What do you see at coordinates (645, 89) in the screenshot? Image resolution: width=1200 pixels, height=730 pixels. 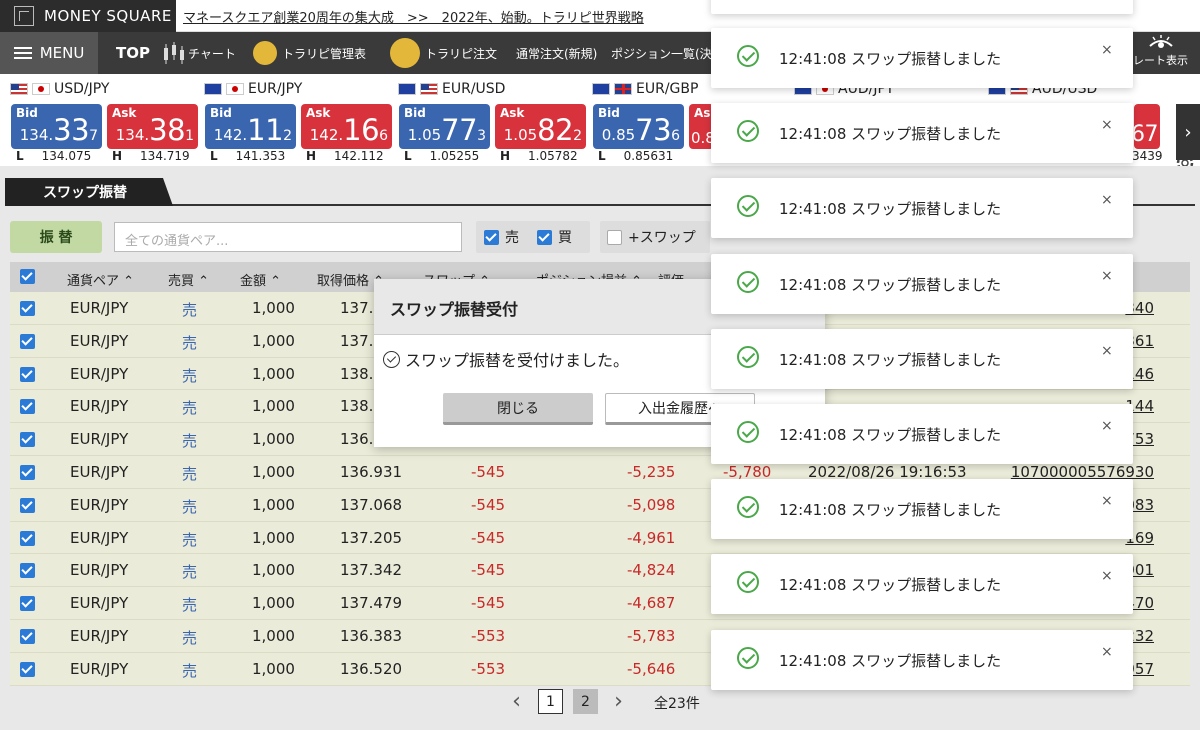 I see `quote-header: EUR/GBP` at bounding box center [645, 89].